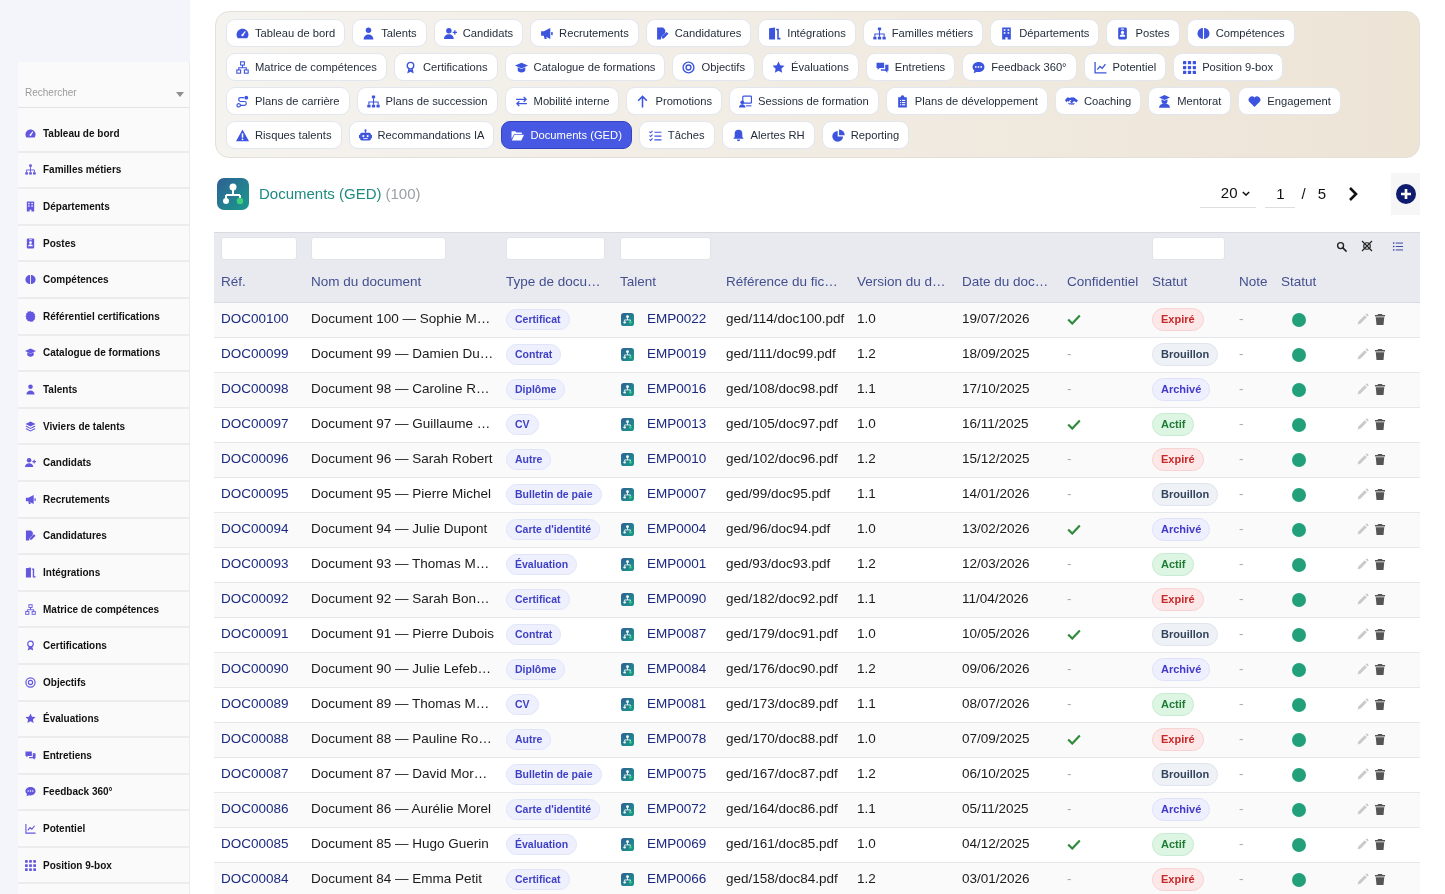  I want to click on list-icon, so click(1398, 246).